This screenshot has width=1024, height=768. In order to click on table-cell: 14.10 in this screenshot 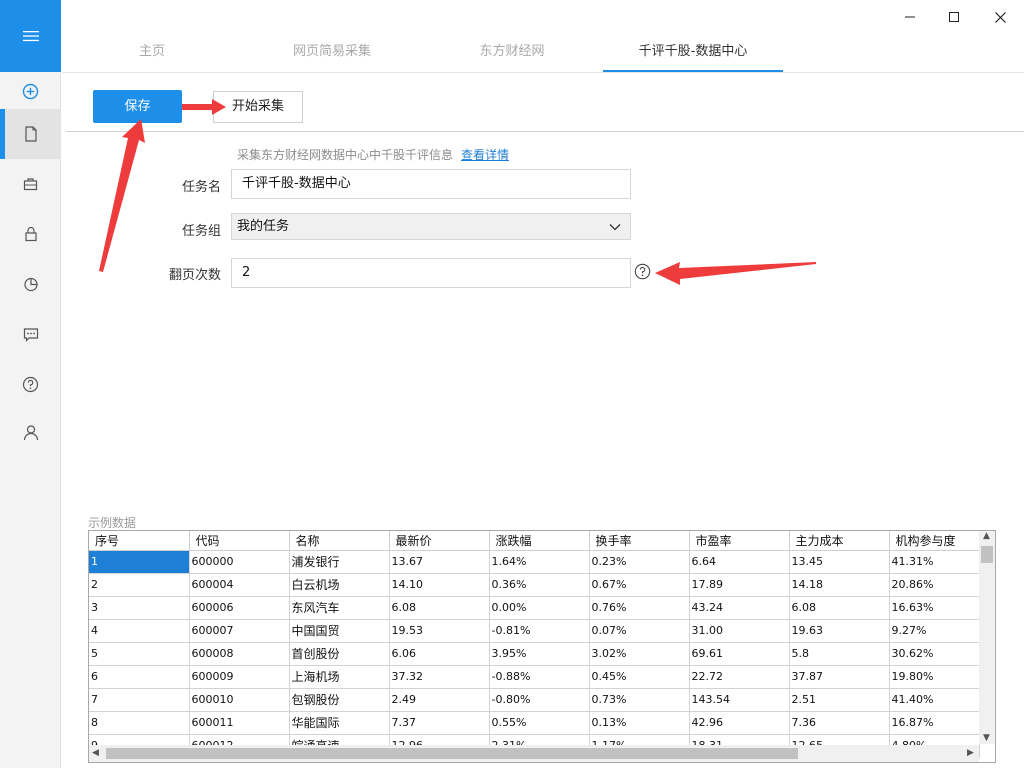, I will do `click(439, 585)`.